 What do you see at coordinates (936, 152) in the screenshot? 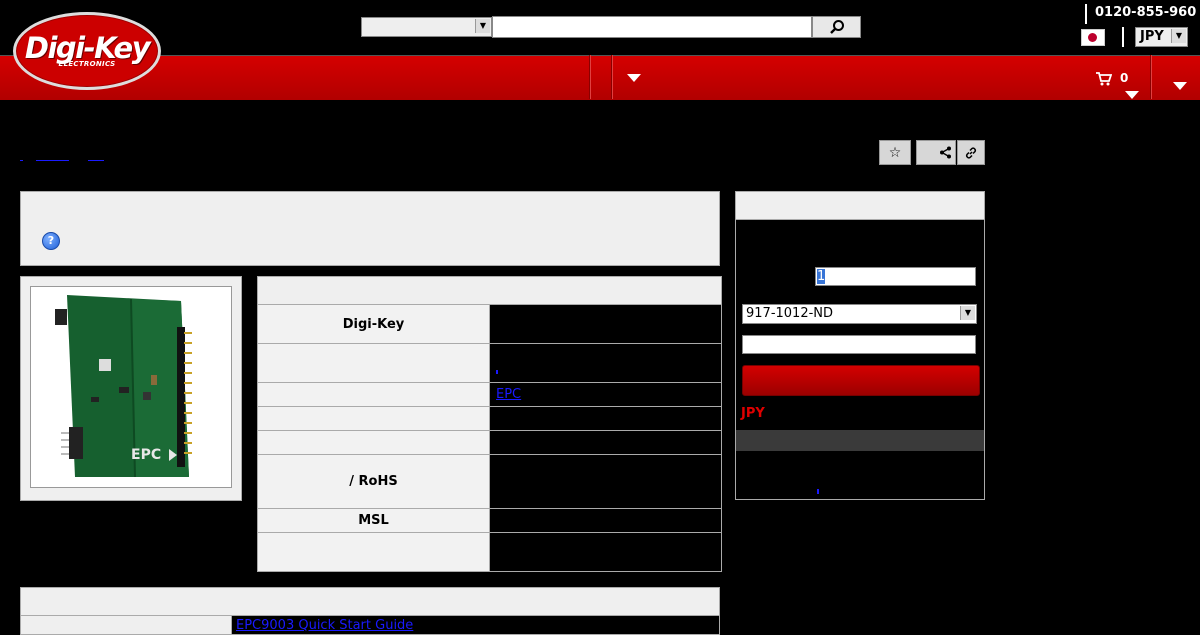
I see `share-button` at bounding box center [936, 152].